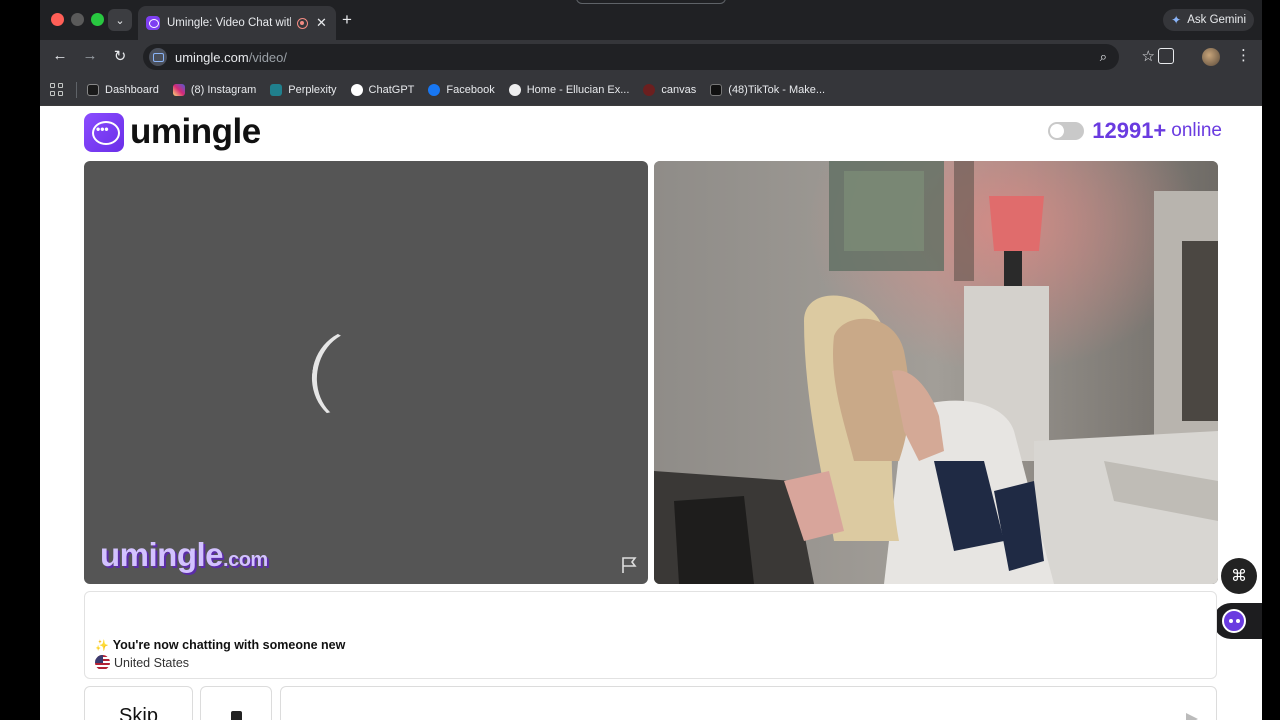  I want to click on online-count: 12991+, so click(1129, 130).